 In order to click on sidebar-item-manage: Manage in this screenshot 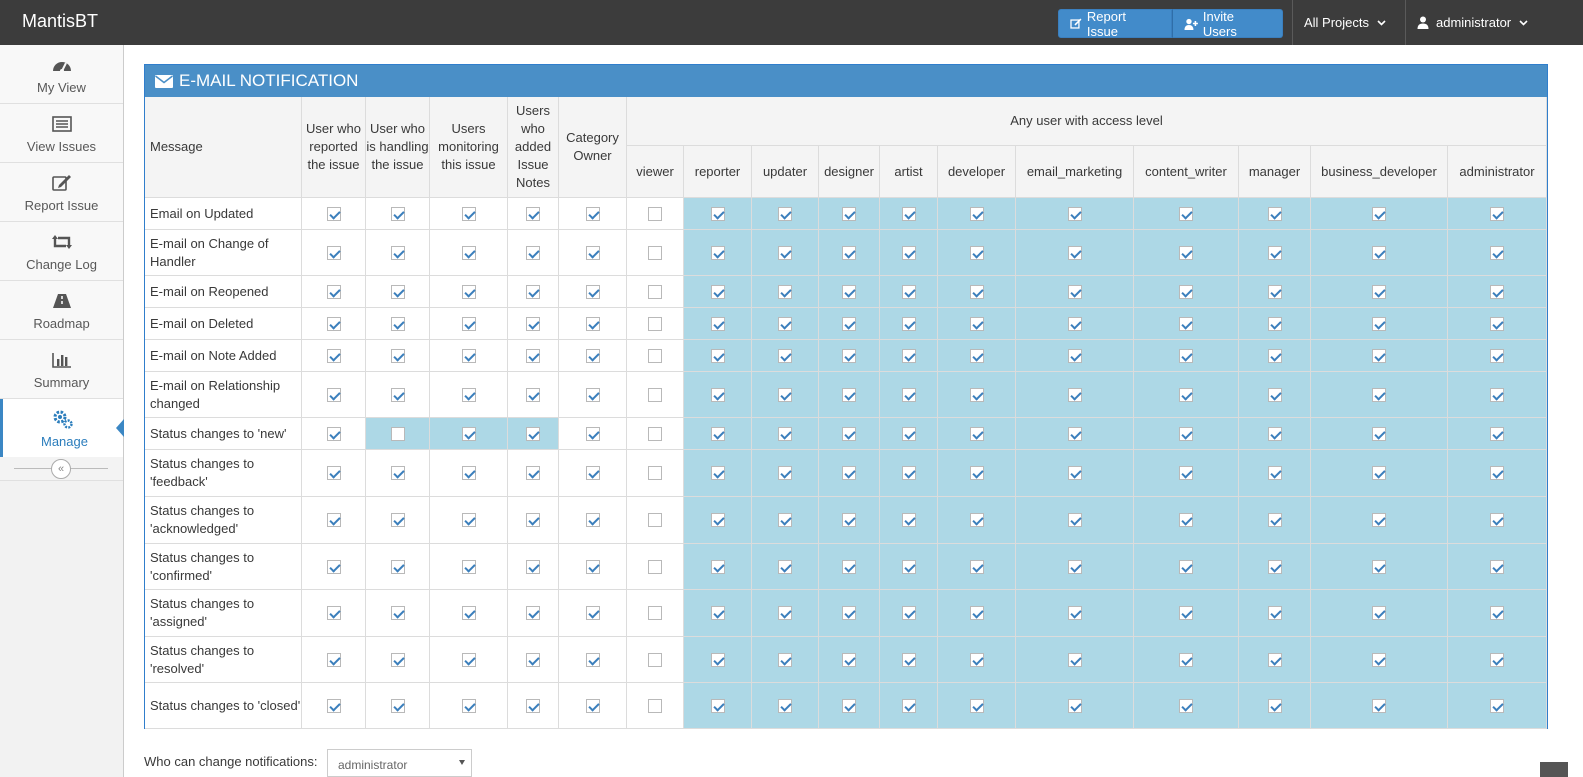, I will do `click(62, 428)`.